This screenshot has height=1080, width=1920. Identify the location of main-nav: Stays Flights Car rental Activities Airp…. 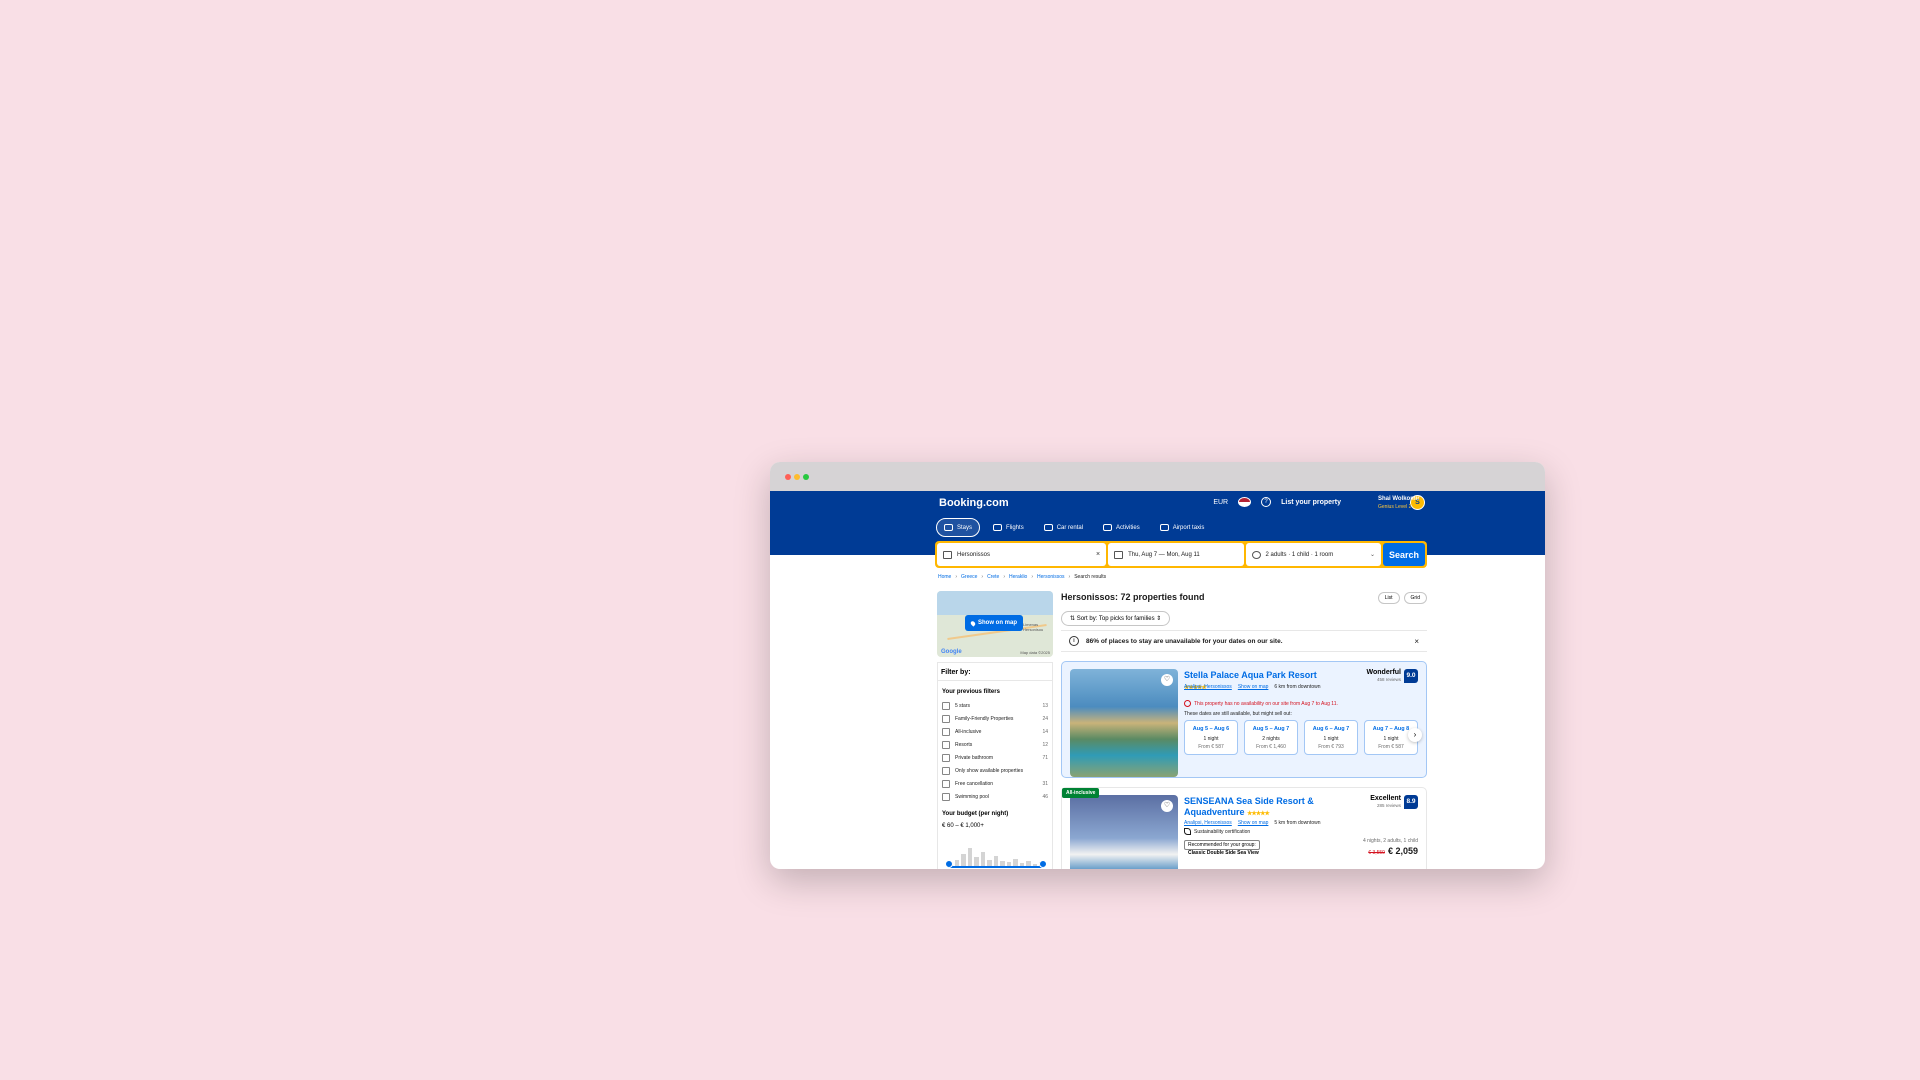
(1073, 527).